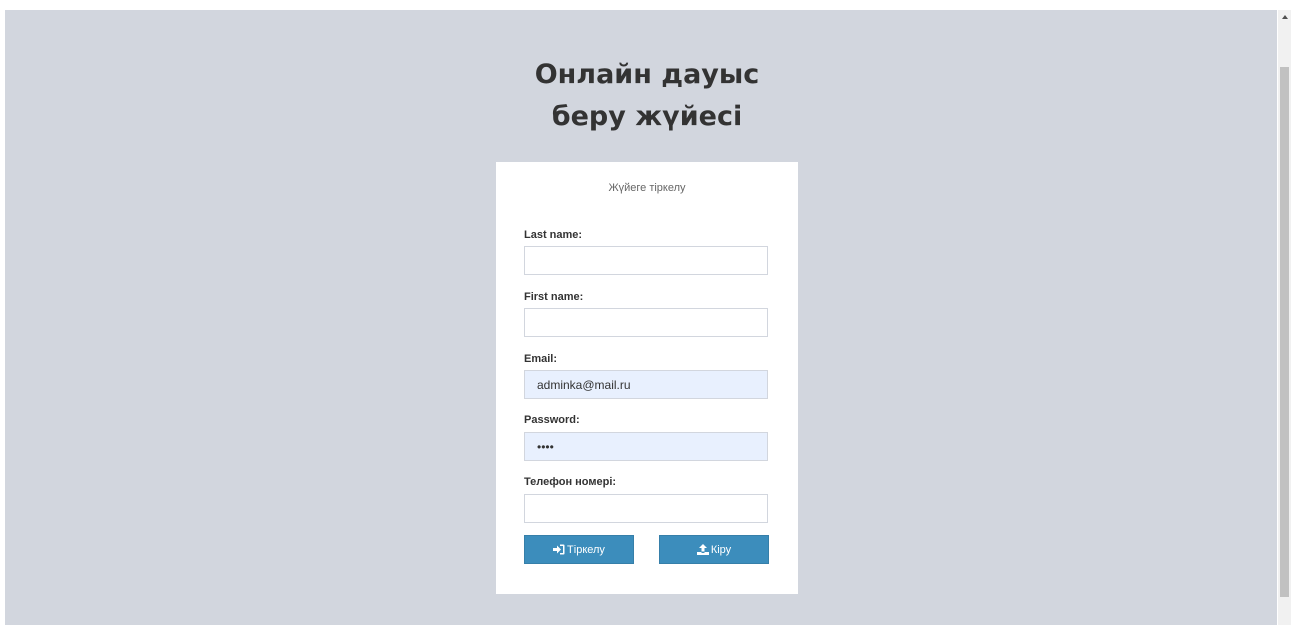 This screenshot has height=625, width=1302. Describe the element at coordinates (554, 297) in the screenshot. I see `first-name-label: First name:` at that location.